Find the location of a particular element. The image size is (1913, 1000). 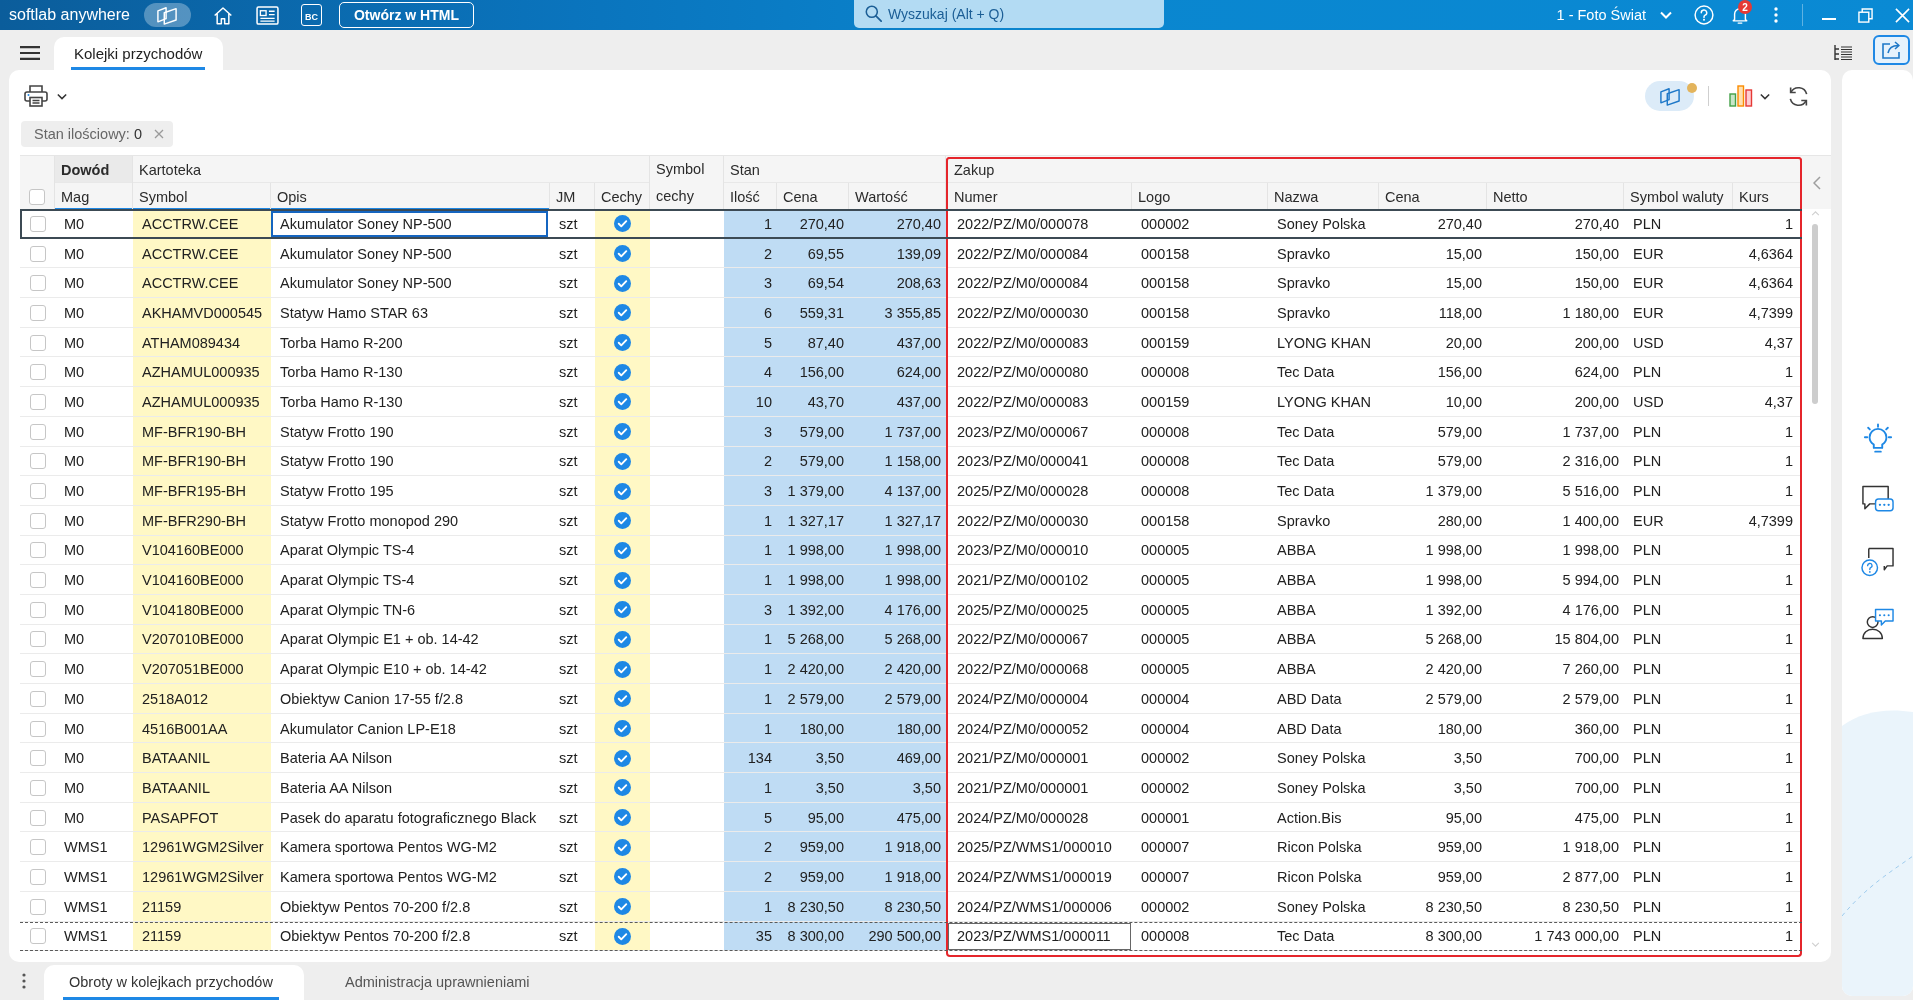

column-header: Cechy is located at coordinates (622, 196).